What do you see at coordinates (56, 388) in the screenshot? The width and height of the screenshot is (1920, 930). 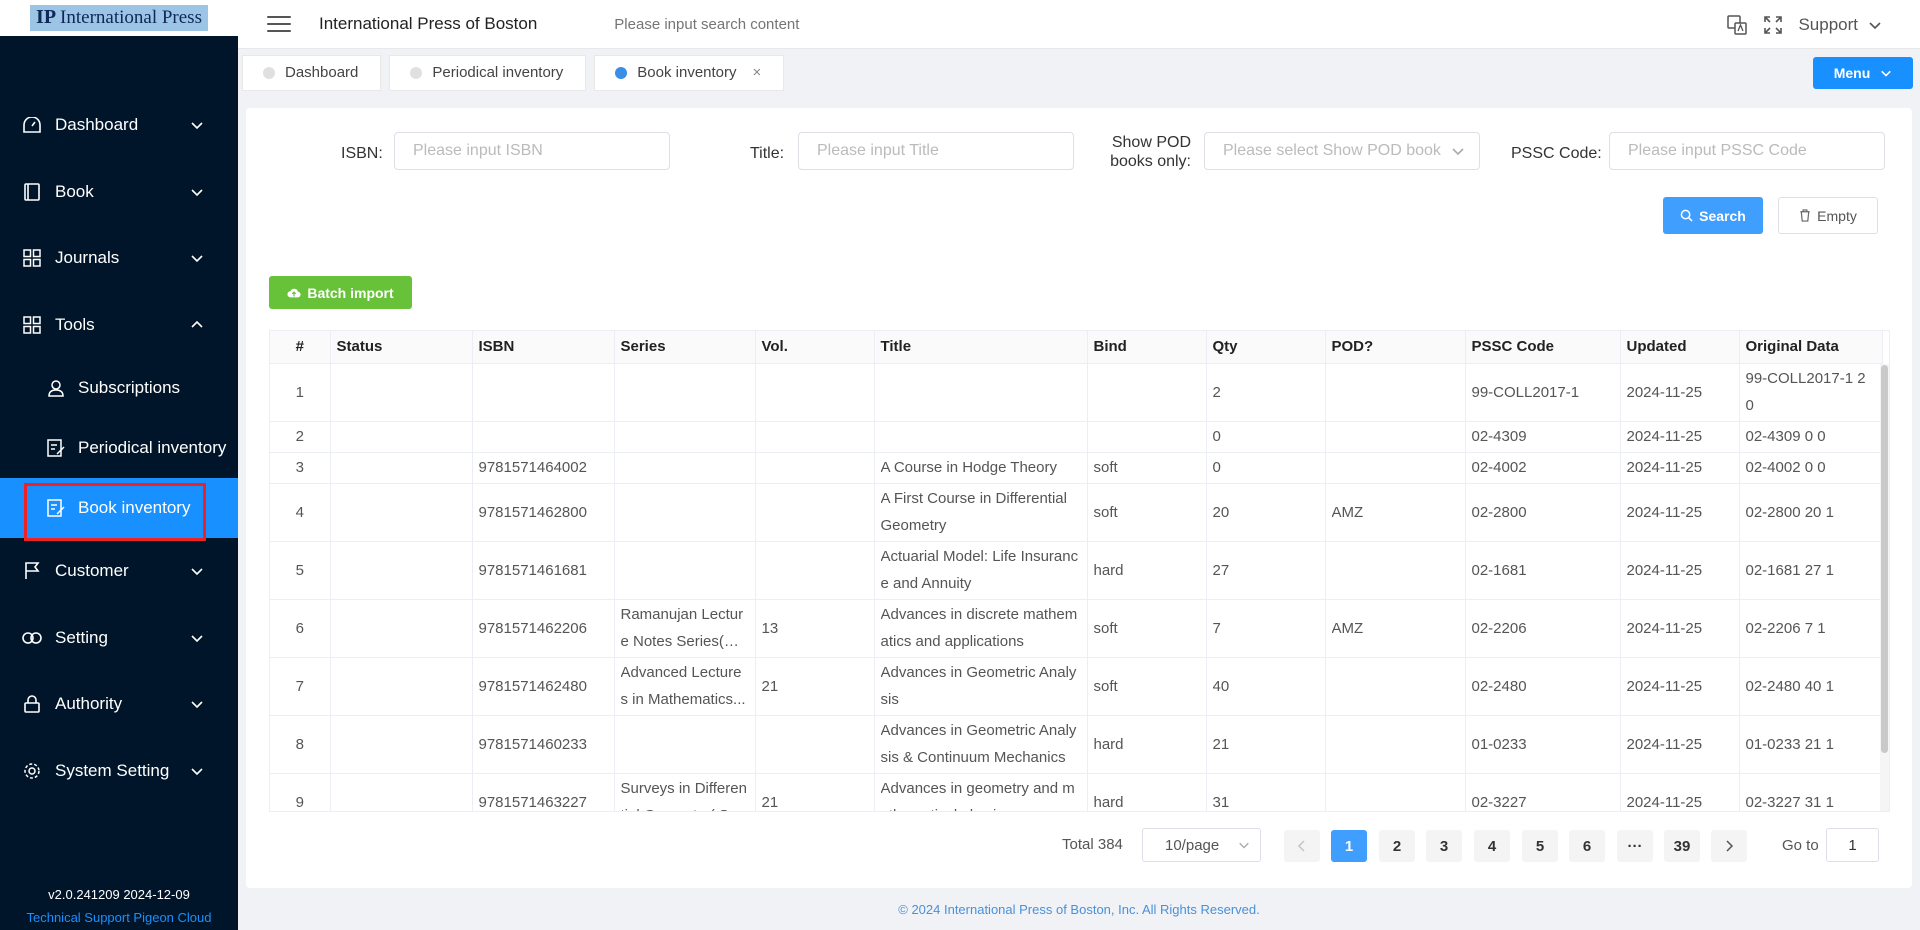 I see `user-icon` at bounding box center [56, 388].